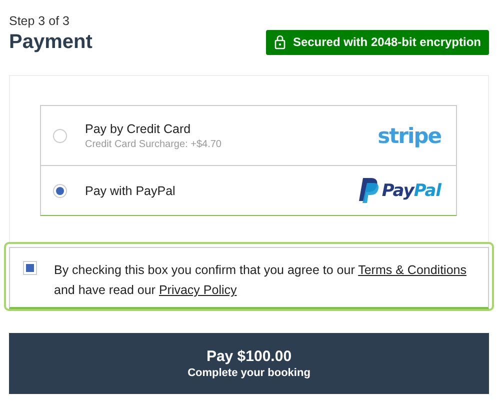 This screenshot has width=500, height=410. I want to click on stripe-logo: stripe, so click(409, 136).